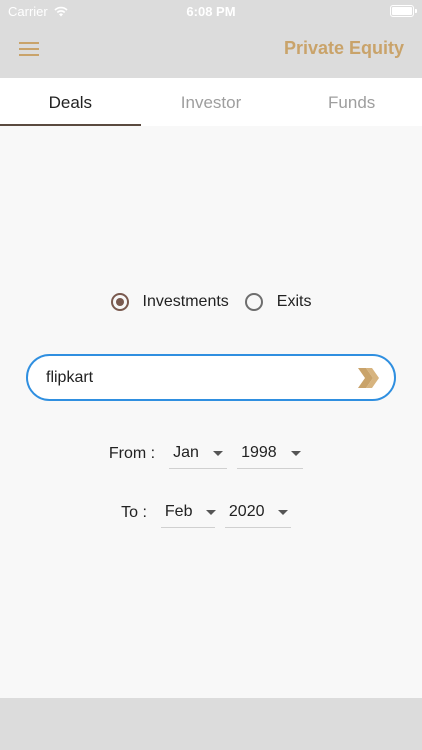  I want to click on radio-exits-indicator, so click(253, 302).